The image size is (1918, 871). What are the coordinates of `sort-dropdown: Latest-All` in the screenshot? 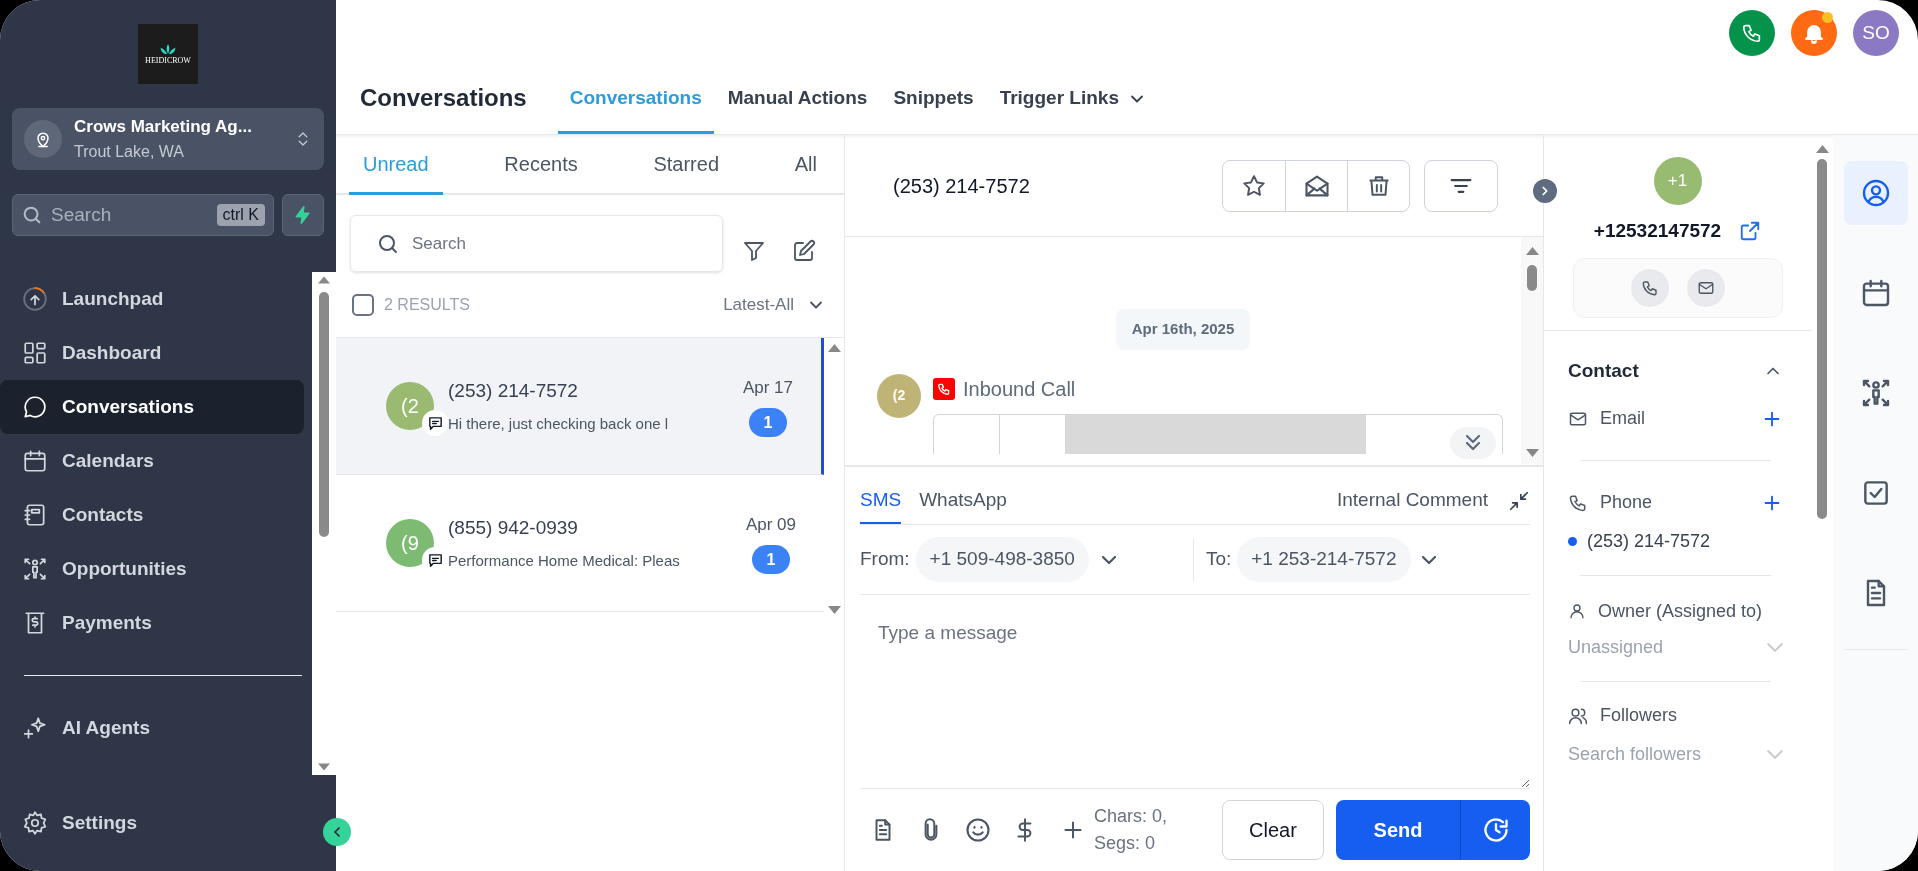 It's located at (774, 304).